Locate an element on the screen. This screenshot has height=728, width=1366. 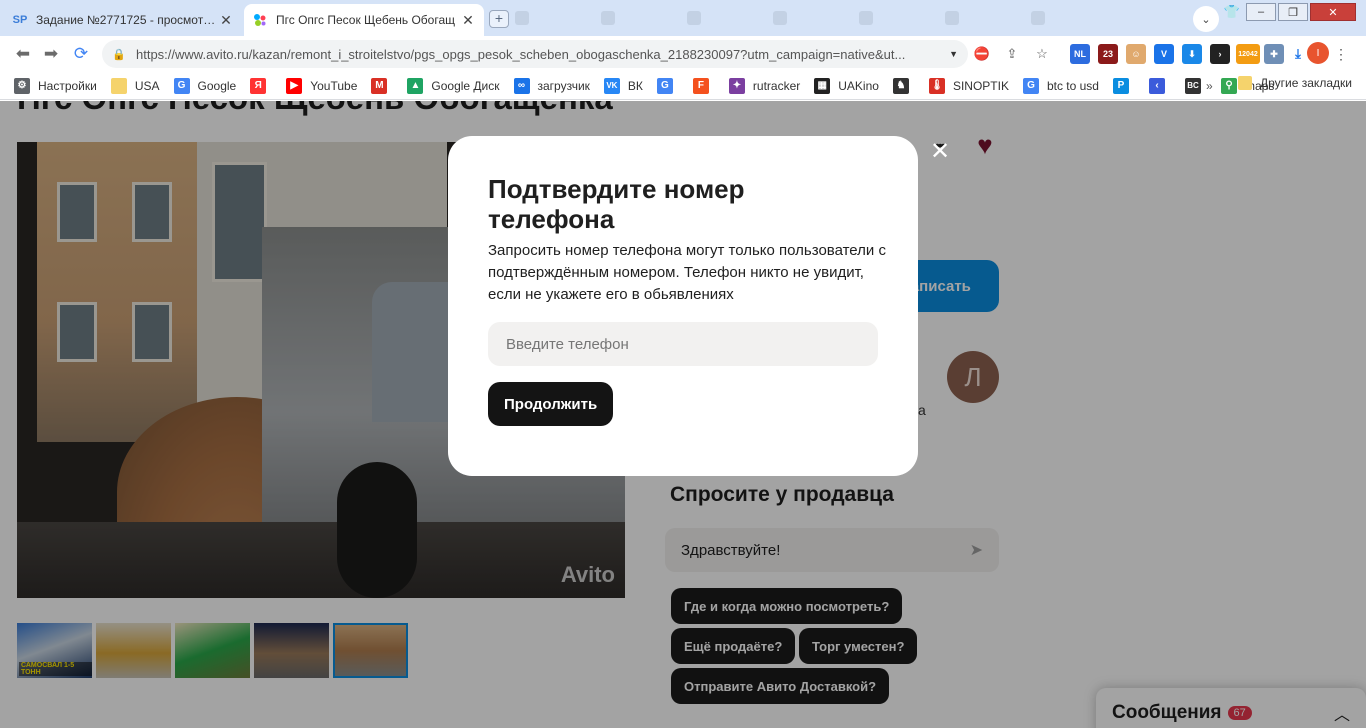
continue-button: Продолжить is located at coordinates (551, 404).